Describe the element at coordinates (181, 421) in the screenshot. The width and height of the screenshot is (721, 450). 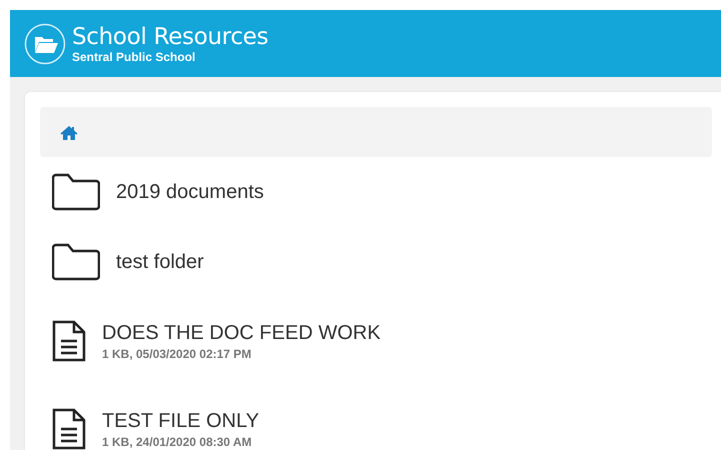
I see `file-name: TEST FILE ONLY` at that location.